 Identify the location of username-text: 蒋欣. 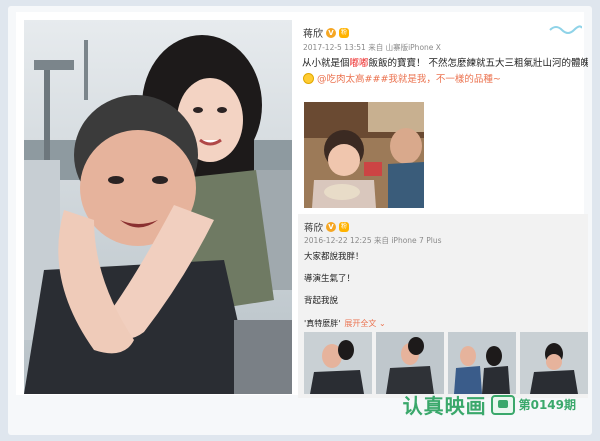
(313, 32).